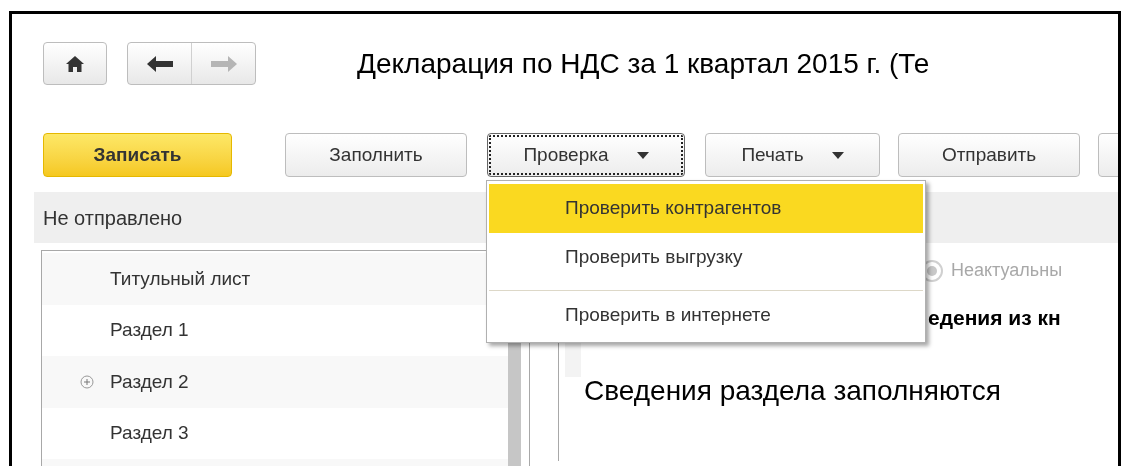 This screenshot has height=466, width=1125. I want to click on home-icon, so click(75, 63).